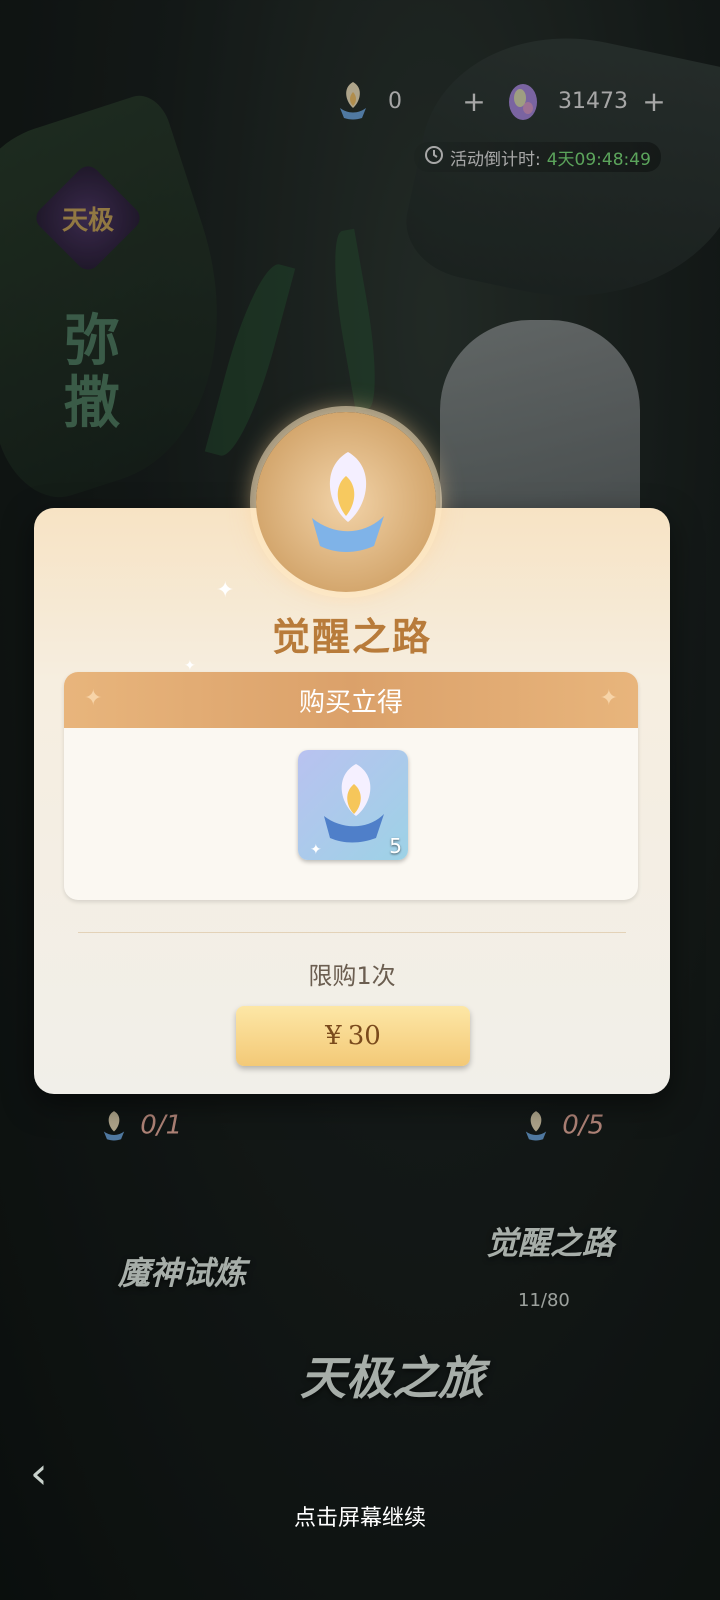 The height and width of the screenshot is (1600, 720). Describe the element at coordinates (225, 590) in the screenshot. I see `sparkle-icon: ✦` at that location.